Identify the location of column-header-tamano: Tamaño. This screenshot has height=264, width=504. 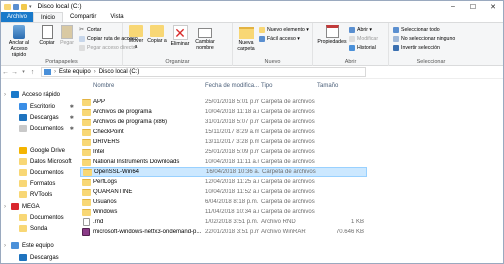
(327, 86).